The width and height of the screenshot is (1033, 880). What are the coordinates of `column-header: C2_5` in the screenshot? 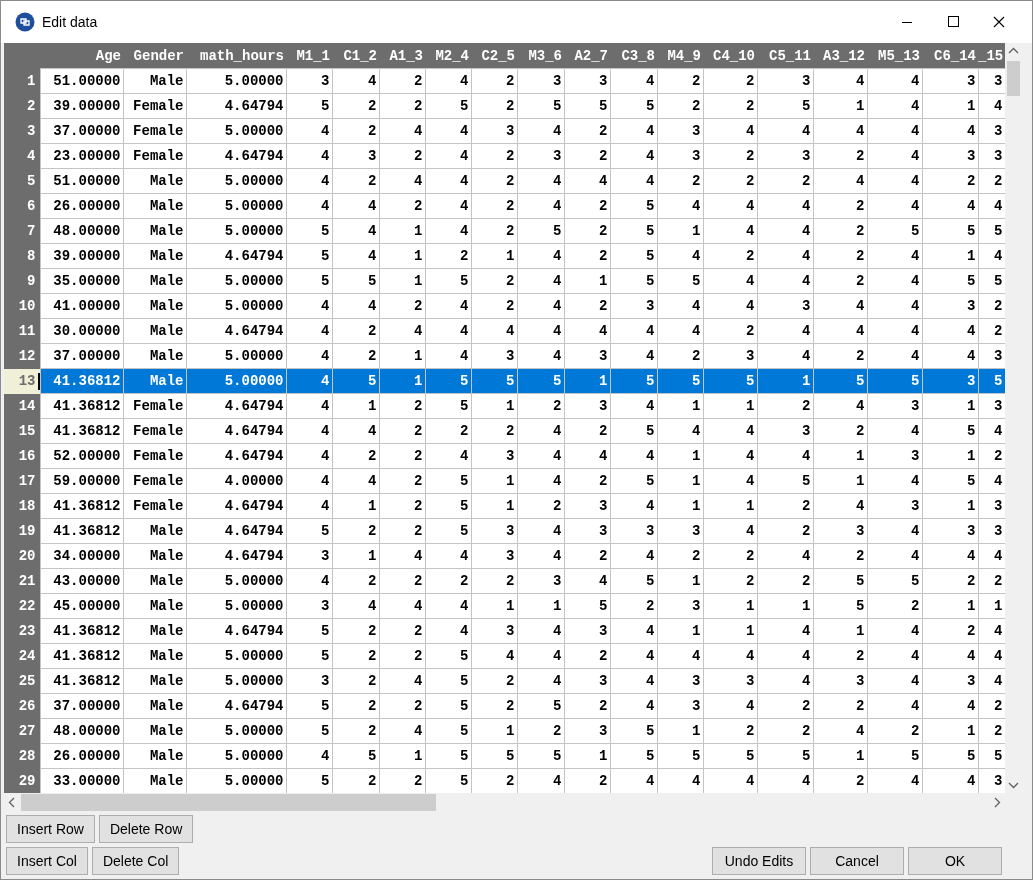 It's located at (498, 55).